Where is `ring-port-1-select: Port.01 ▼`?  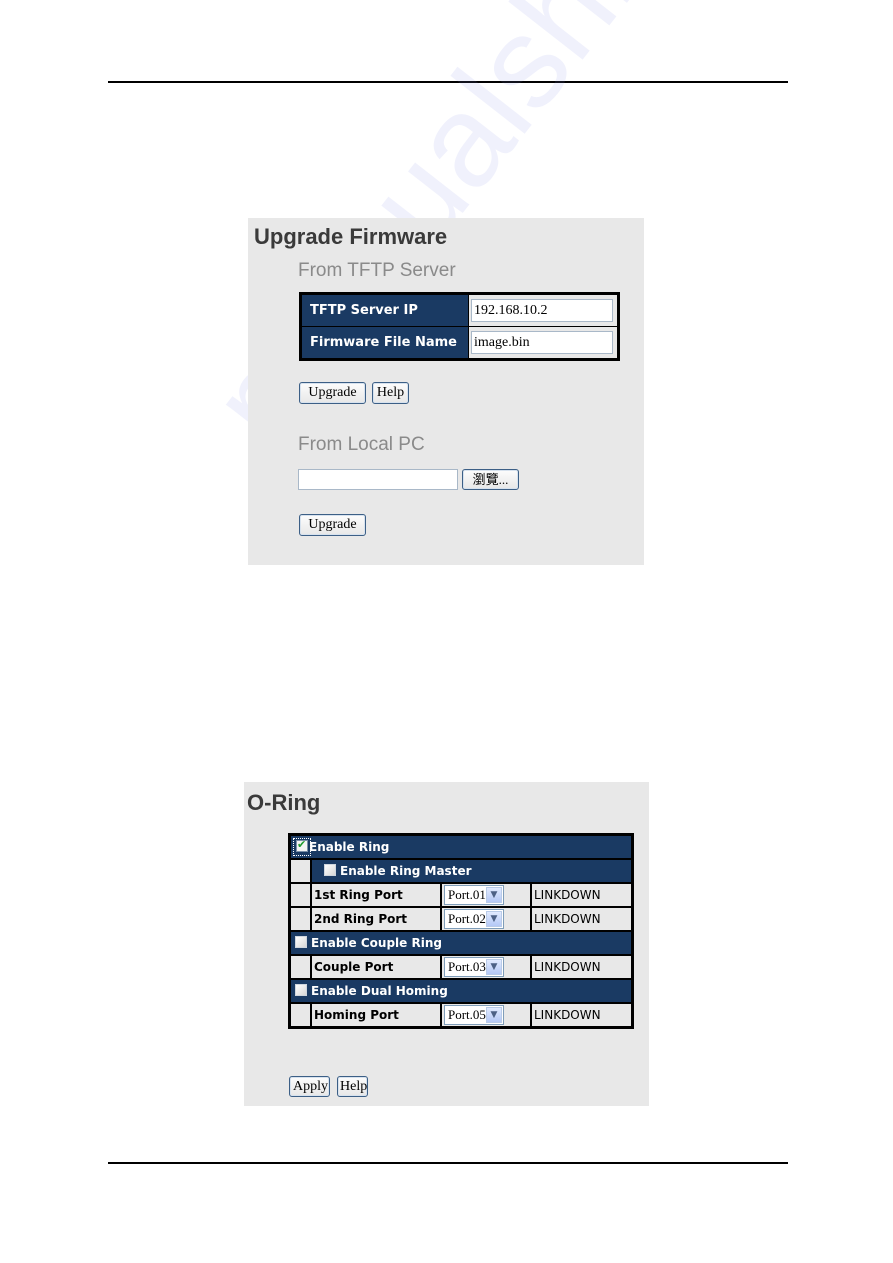 ring-port-1-select: Port.01 ▼ is located at coordinates (474, 895).